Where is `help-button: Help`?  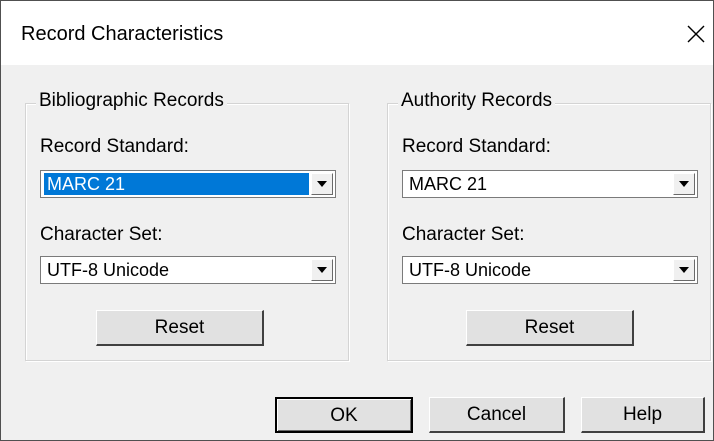 help-button: Help is located at coordinates (643, 415).